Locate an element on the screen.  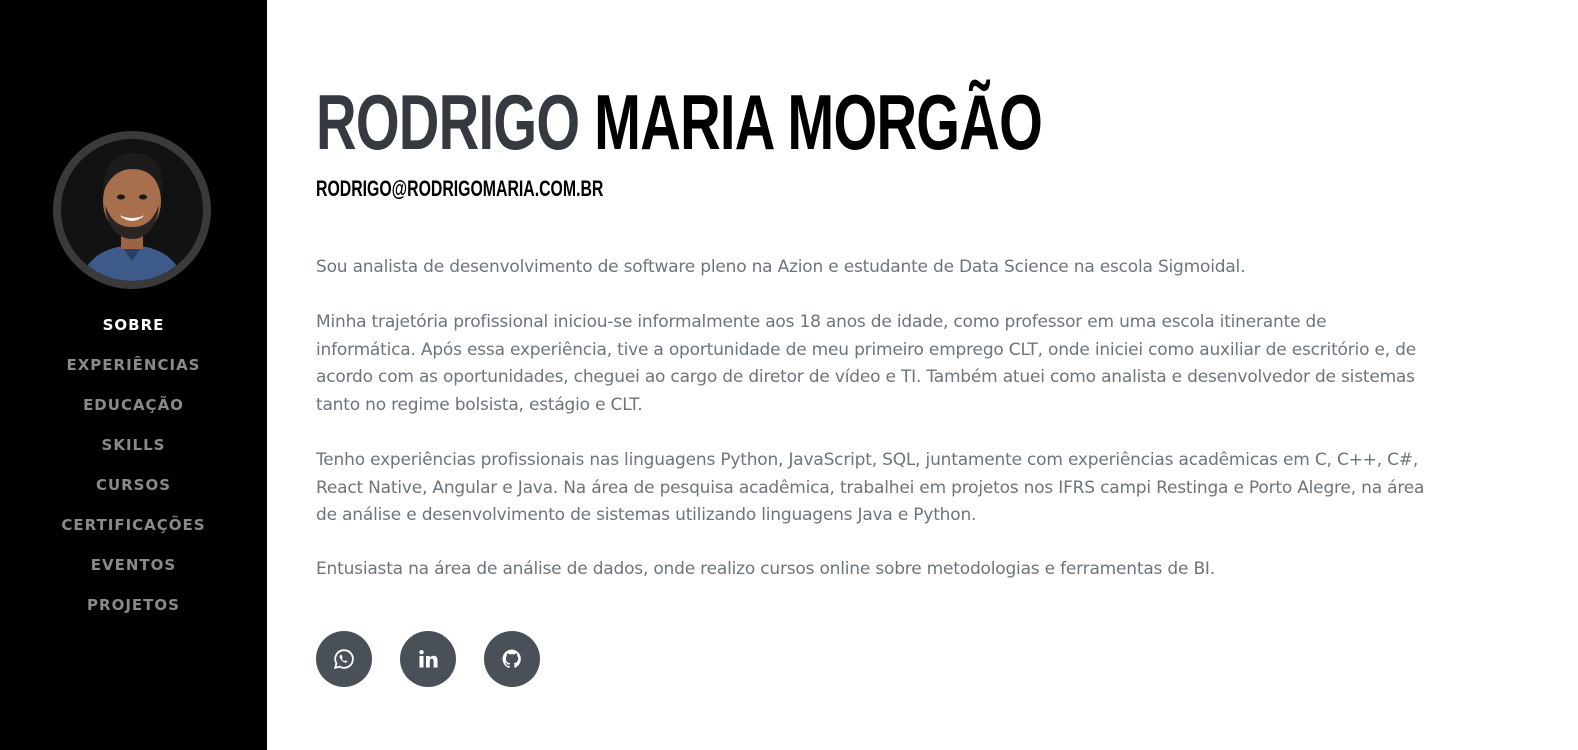
nav-item-experiencias: EXPERIÊNCIAS is located at coordinates (133, 373).